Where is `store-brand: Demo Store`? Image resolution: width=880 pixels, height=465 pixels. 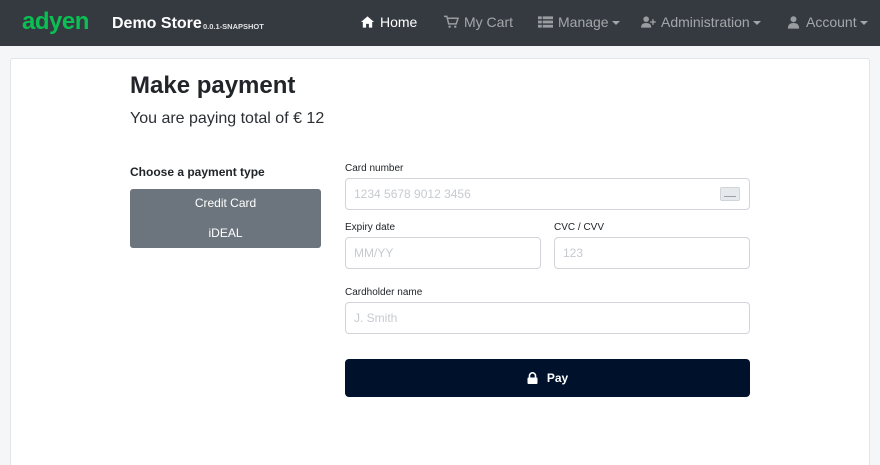
store-brand: Demo Store is located at coordinates (157, 24).